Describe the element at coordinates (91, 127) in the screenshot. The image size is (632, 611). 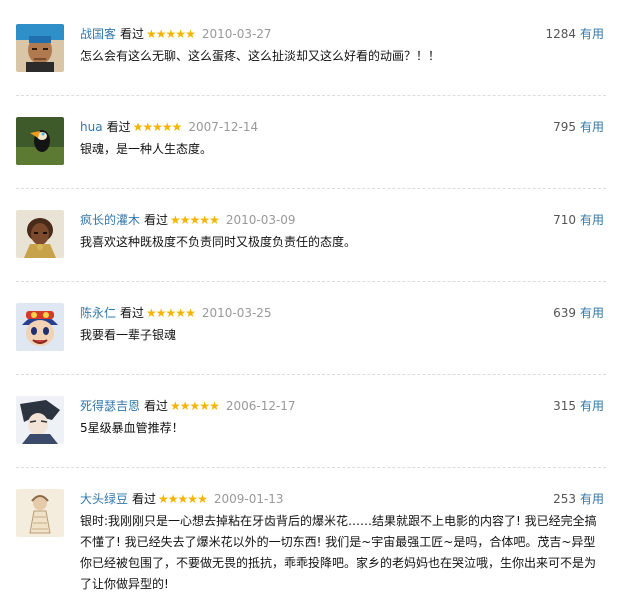
I see `username-link: hua` at that location.